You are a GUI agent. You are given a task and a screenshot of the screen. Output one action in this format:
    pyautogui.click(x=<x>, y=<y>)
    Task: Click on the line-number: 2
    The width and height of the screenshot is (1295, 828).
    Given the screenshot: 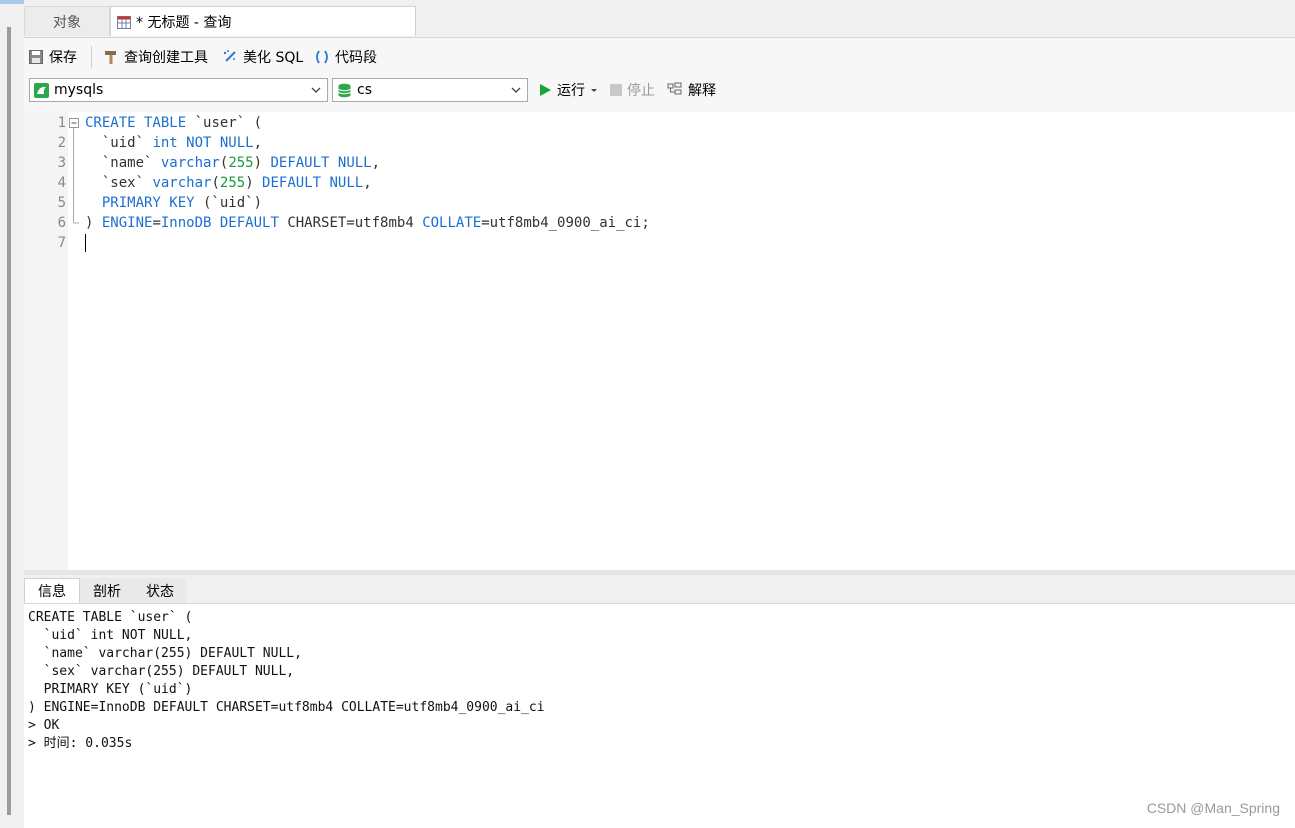 What is the action you would take?
    pyautogui.click(x=61, y=143)
    